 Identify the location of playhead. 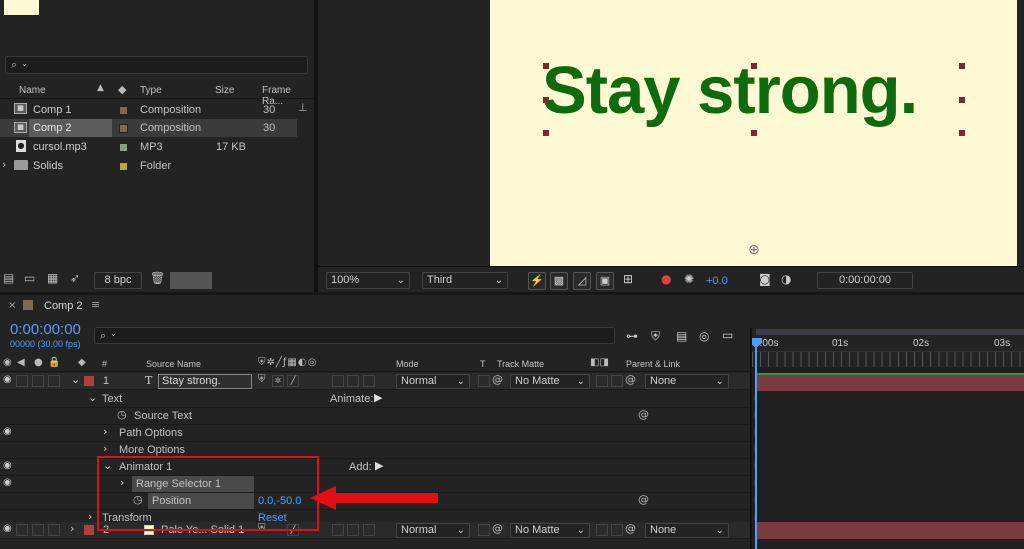
(756, 446).